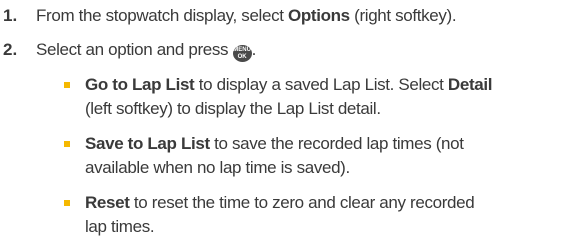  Describe the element at coordinates (242, 50) in the screenshot. I see `key-top-label: MENU` at that location.